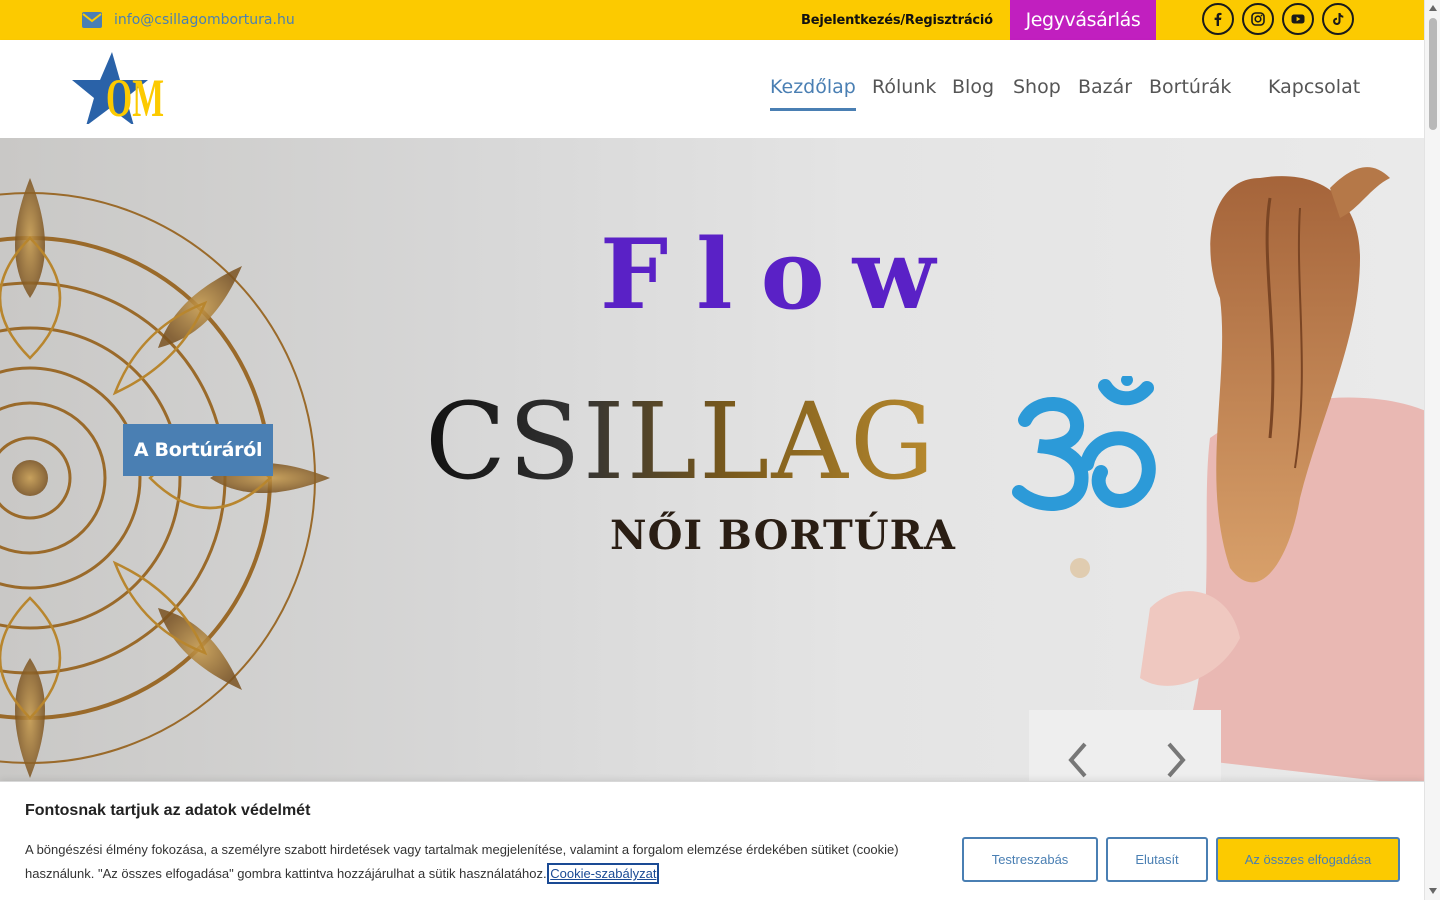  Describe the element at coordinates (1190, 87) in the screenshot. I see `nav-wine-tours: Bortúrák` at that location.